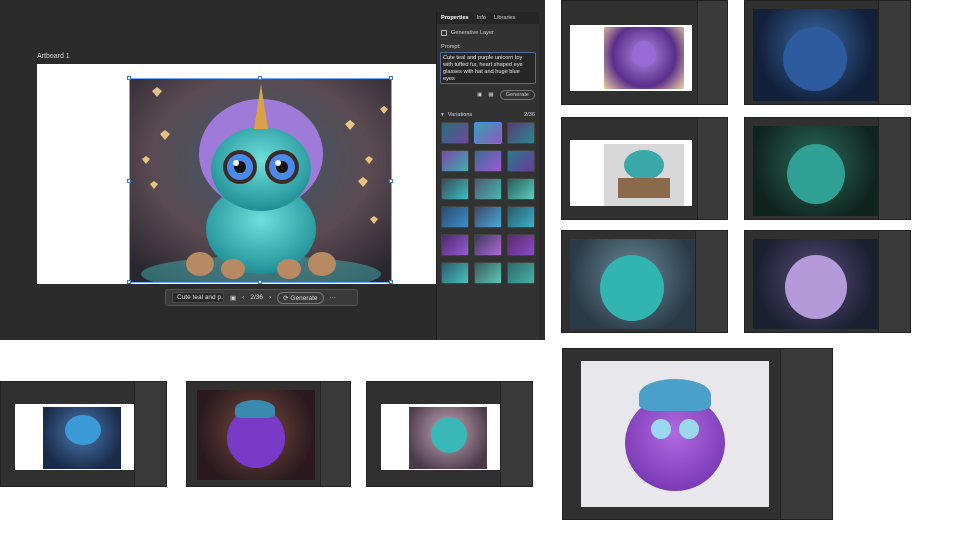 This screenshot has height=540, width=960. What do you see at coordinates (644, 165) in the screenshot?
I see `turtle-head` at bounding box center [644, 165].